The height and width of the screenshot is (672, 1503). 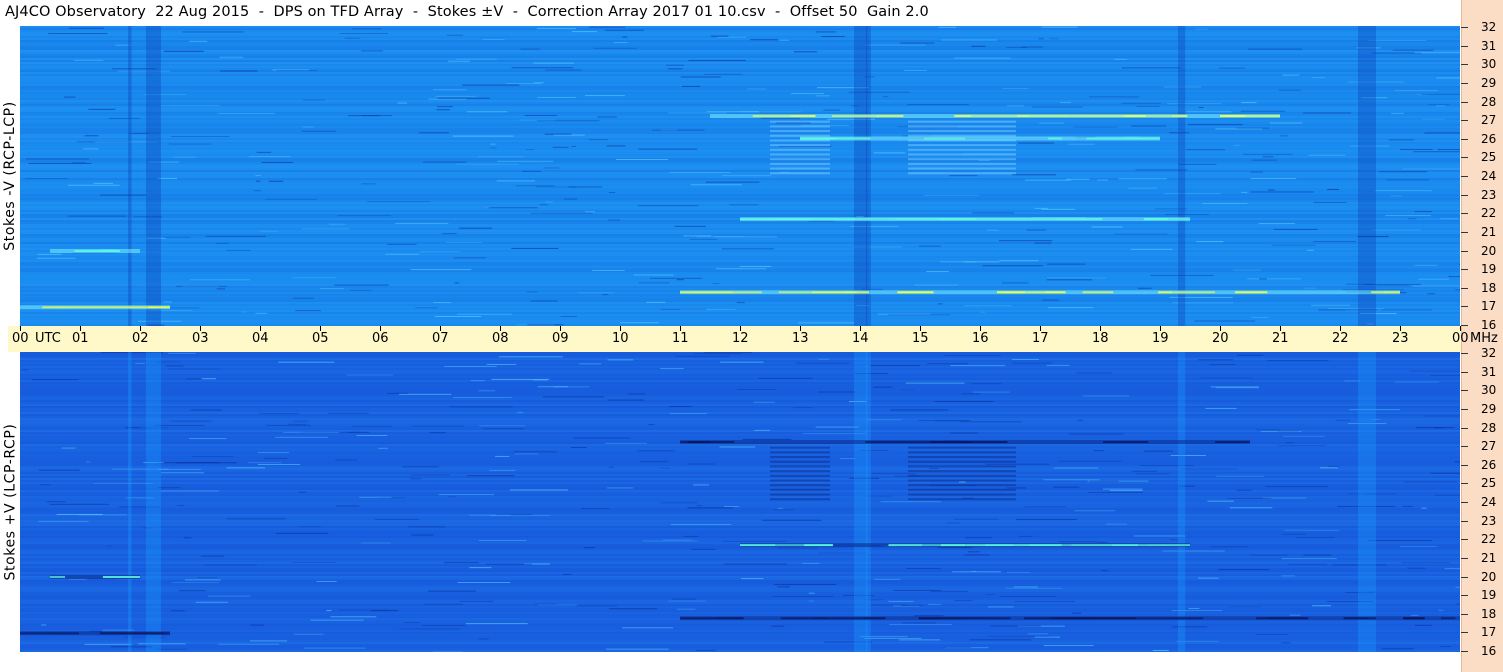 What do you see at coordinates (130, 502) in the screenshot?
I see `interference-column` at bounding box center [130, 502].